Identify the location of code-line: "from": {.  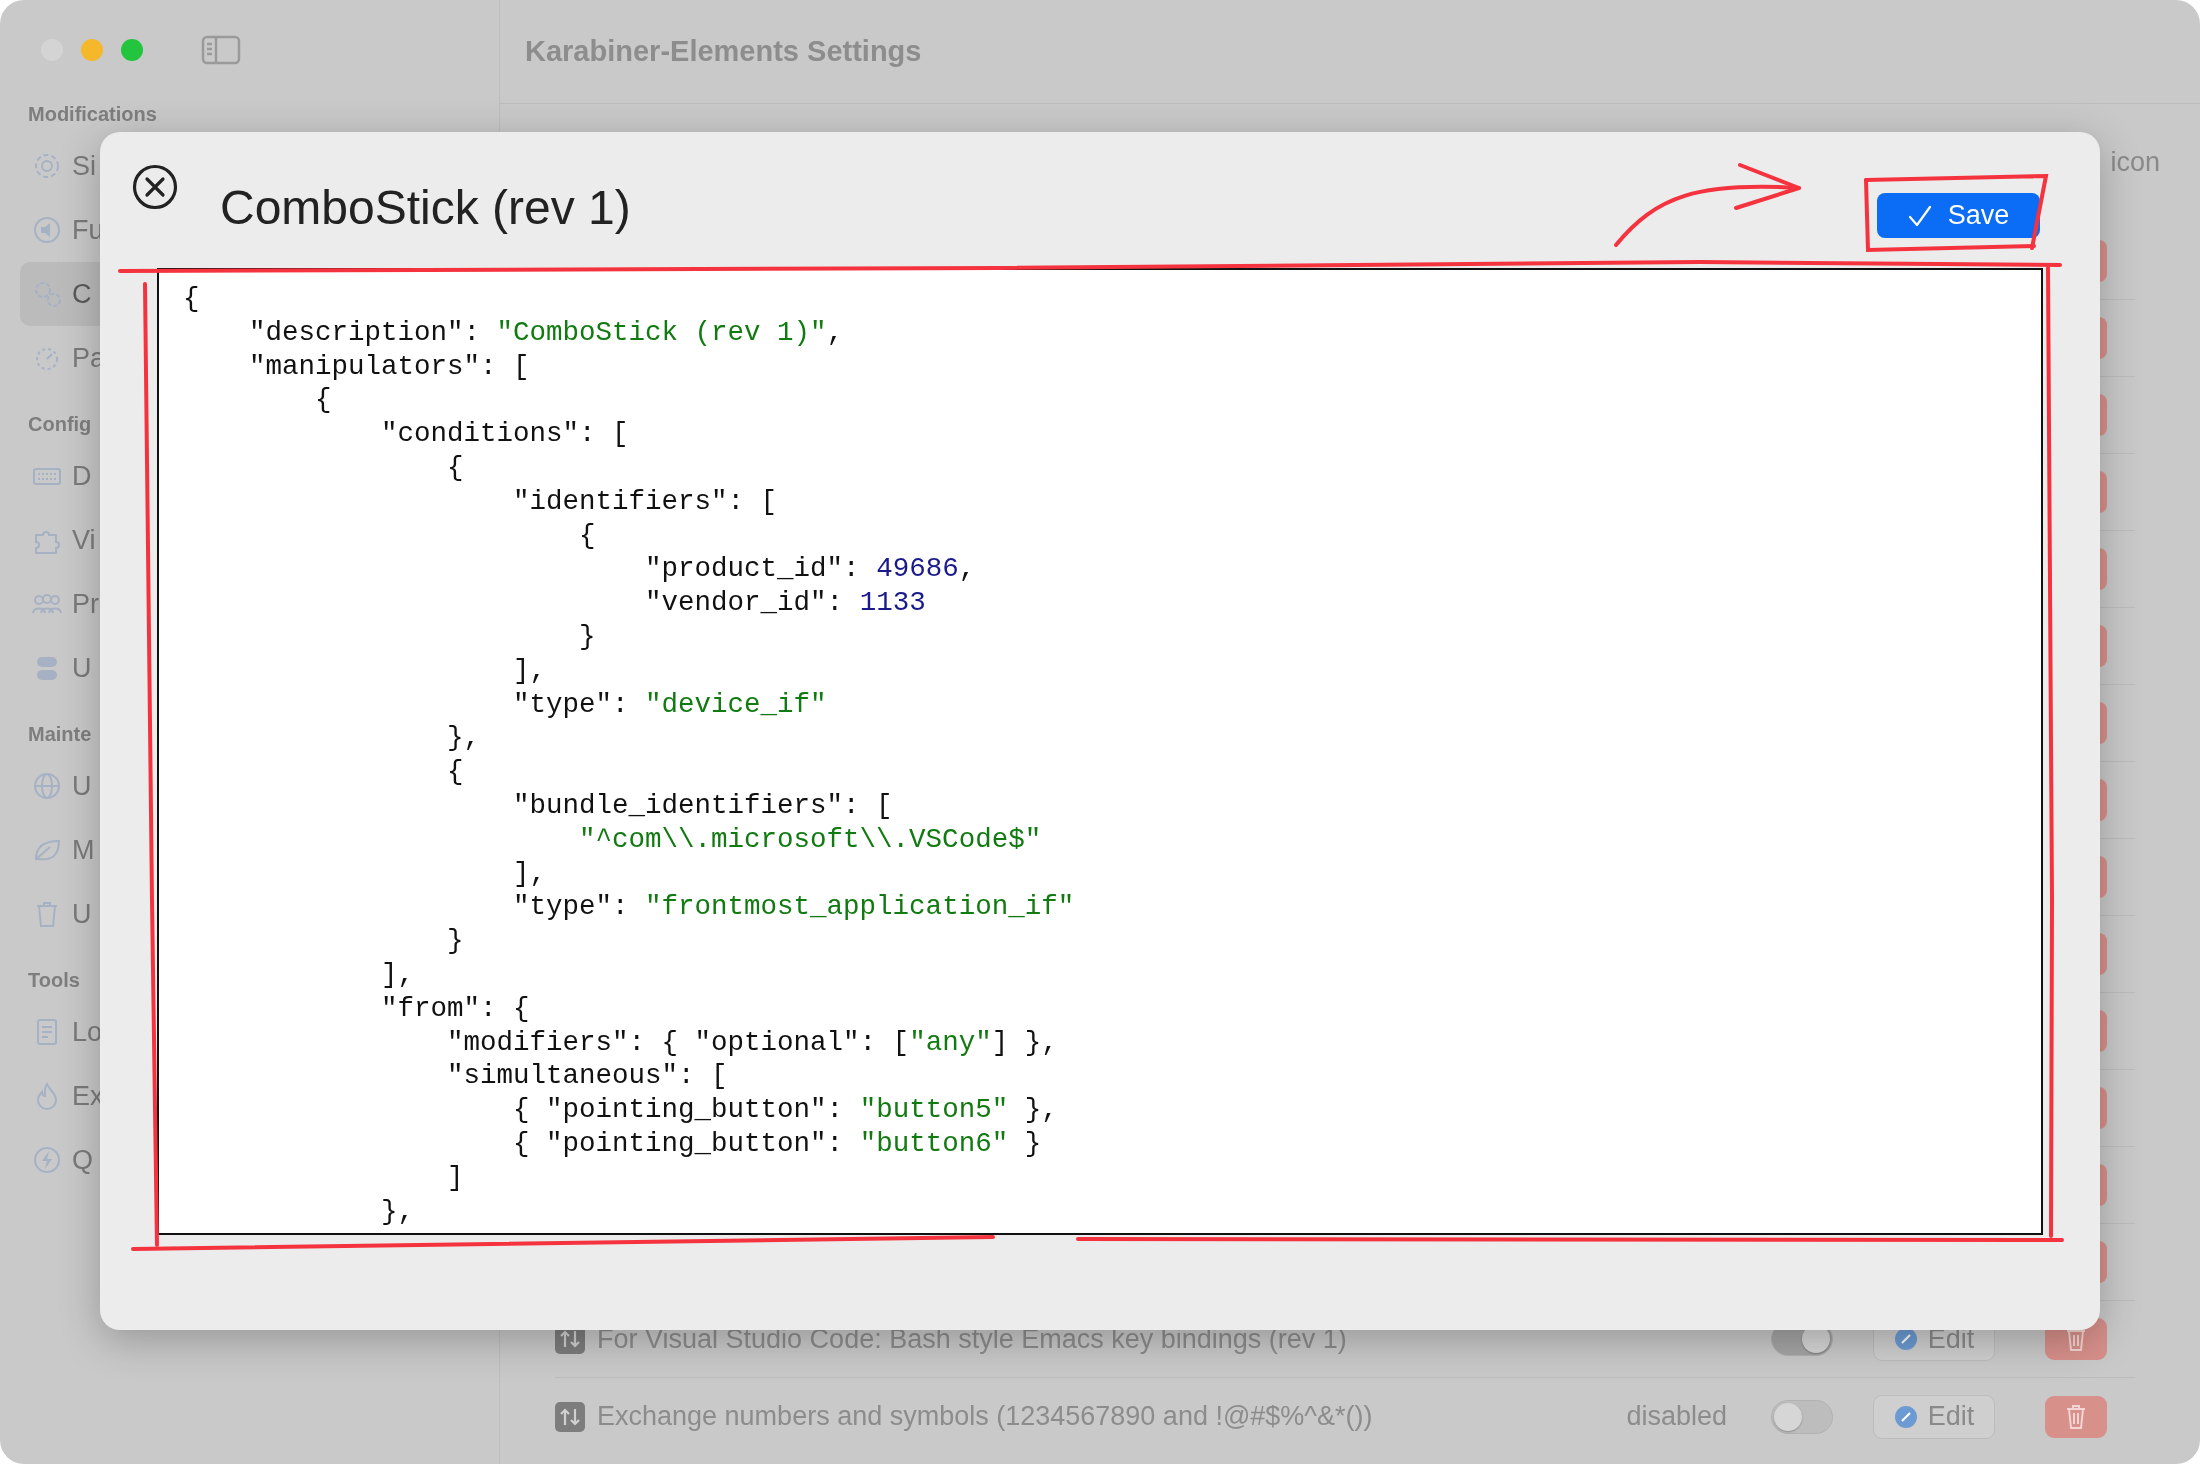
(455, 1008).